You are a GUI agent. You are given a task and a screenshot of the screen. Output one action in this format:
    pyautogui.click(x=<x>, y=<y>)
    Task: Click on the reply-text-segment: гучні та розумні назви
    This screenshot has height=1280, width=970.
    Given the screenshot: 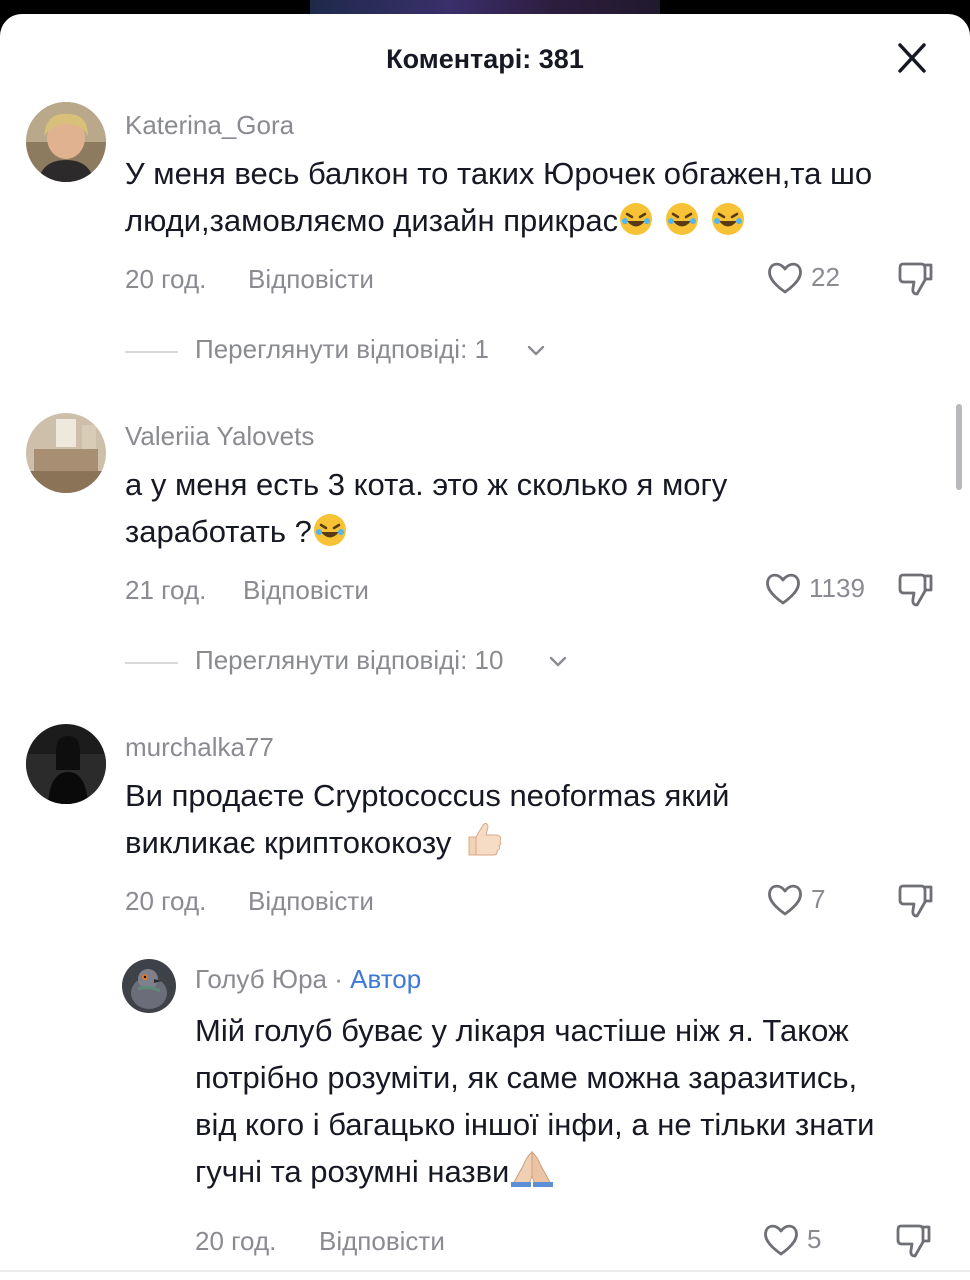 What is the action you would take?
    pyautogui.click(x=352, y=1171)
    